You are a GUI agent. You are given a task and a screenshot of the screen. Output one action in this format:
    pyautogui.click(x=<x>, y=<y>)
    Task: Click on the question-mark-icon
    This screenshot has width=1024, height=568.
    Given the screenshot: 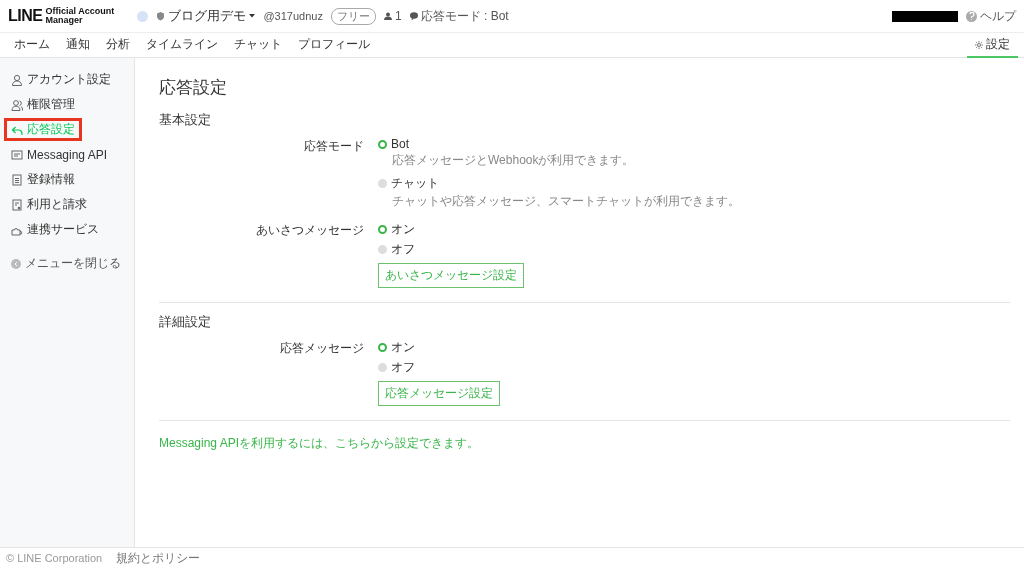 What is the action you would take?
    pyautogui.click(x=971, y=16)
    